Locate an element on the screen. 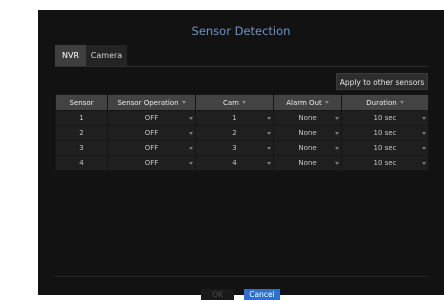 This screenshot has width=444, height=300. sensor-number: 4 is located at coordinates (81, 163).